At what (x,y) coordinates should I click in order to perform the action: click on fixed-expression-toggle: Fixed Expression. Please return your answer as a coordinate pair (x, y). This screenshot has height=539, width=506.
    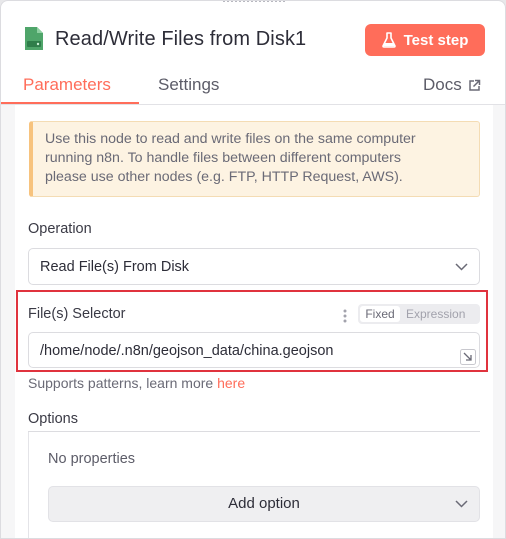
    Looking at the image, I should click on (419, 314).